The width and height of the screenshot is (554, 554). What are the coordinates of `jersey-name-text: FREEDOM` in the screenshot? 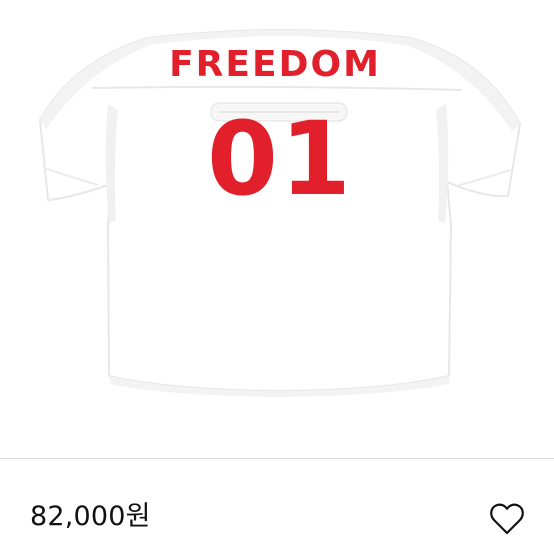 It's located at (275, 64).